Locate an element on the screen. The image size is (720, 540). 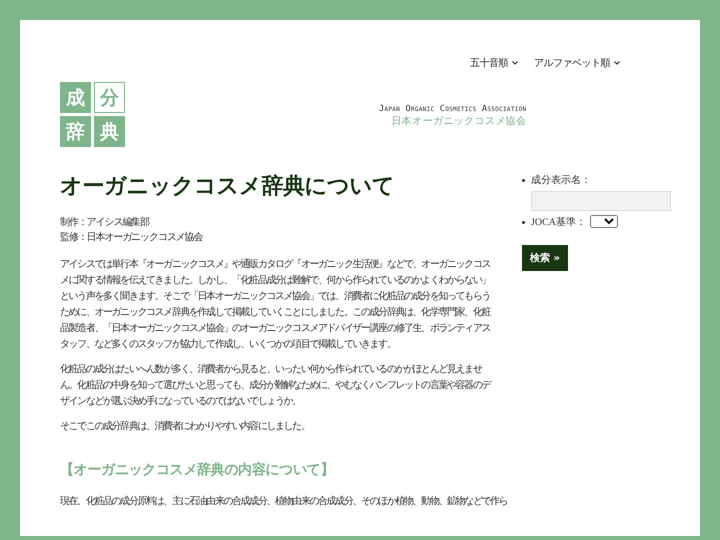
body-paragraph: 化粧品の成分はたいへん数が多く、消費者から見ると、いったい何から作られているのかがほとんど見えません。化粧品の中身を知って選びたいと思っても、成分が難解なために、やむなくパンフレットの言葉や容器のデザインなどが選ぶ決め手になっているのではないでしょうか。 is located at coordinates (276, 385).